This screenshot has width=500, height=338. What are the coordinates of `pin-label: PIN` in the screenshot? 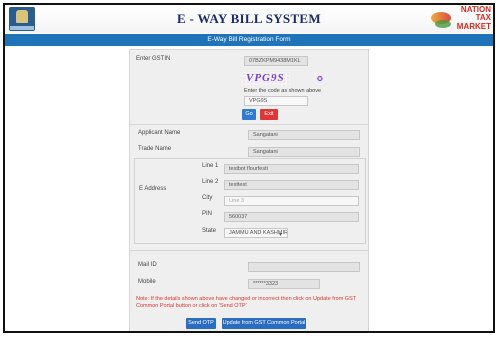 It's located at (207, 214).